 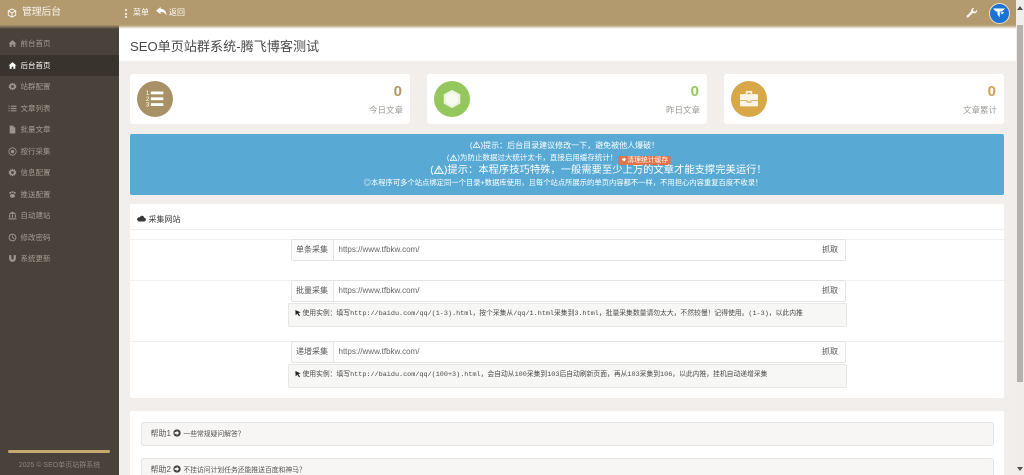 What do you see at coordinates (148, 105) in the screenshot?
I see `svg-text: 3` at bounding box center [148, 105].